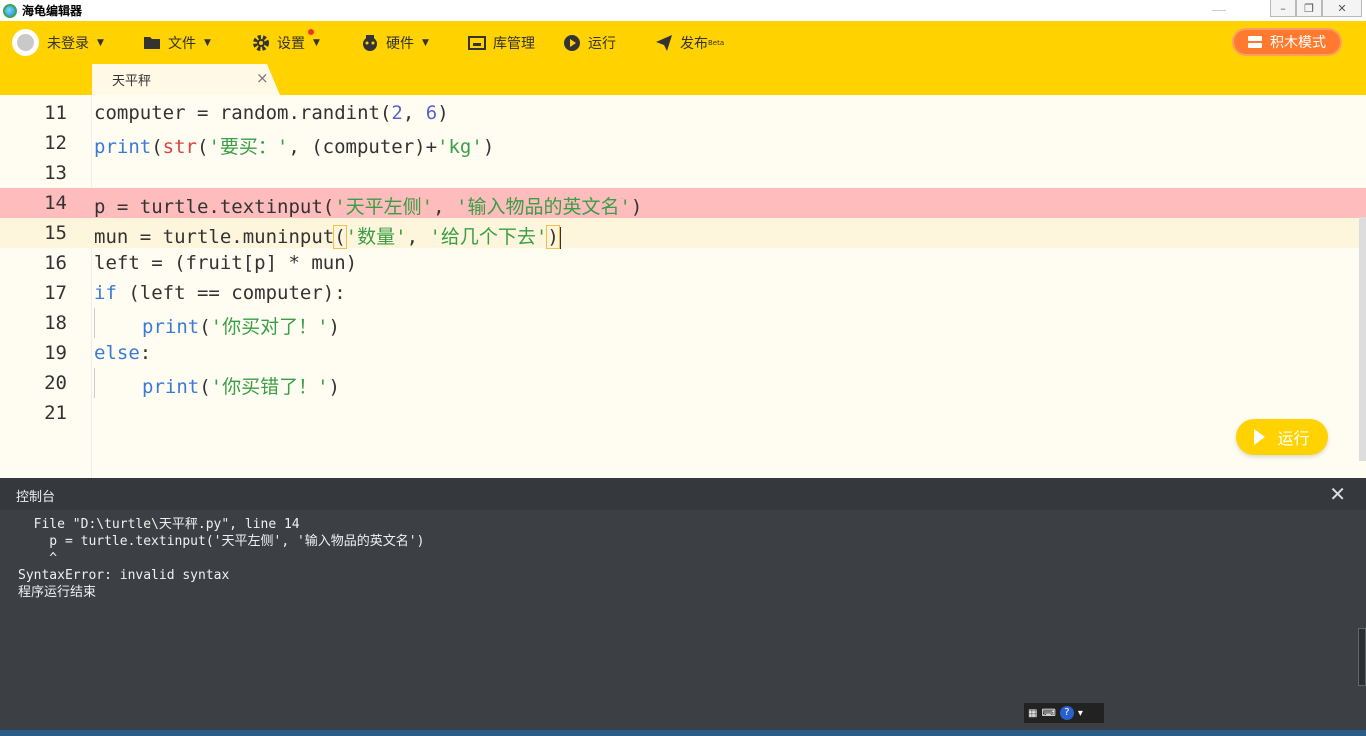  I want to click on line-number: 11, so click(55, 113).